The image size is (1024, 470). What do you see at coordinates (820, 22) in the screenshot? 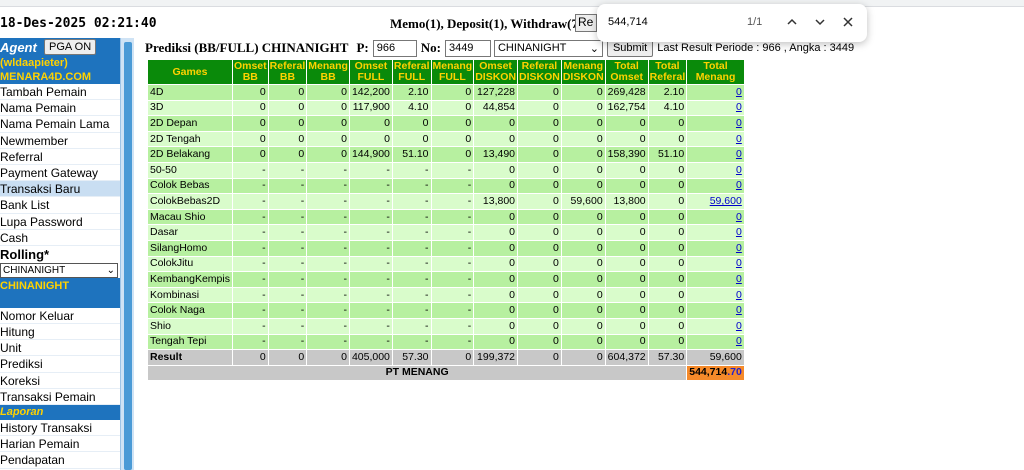
I see `find-next-icon` at bounding box center [820, 22].